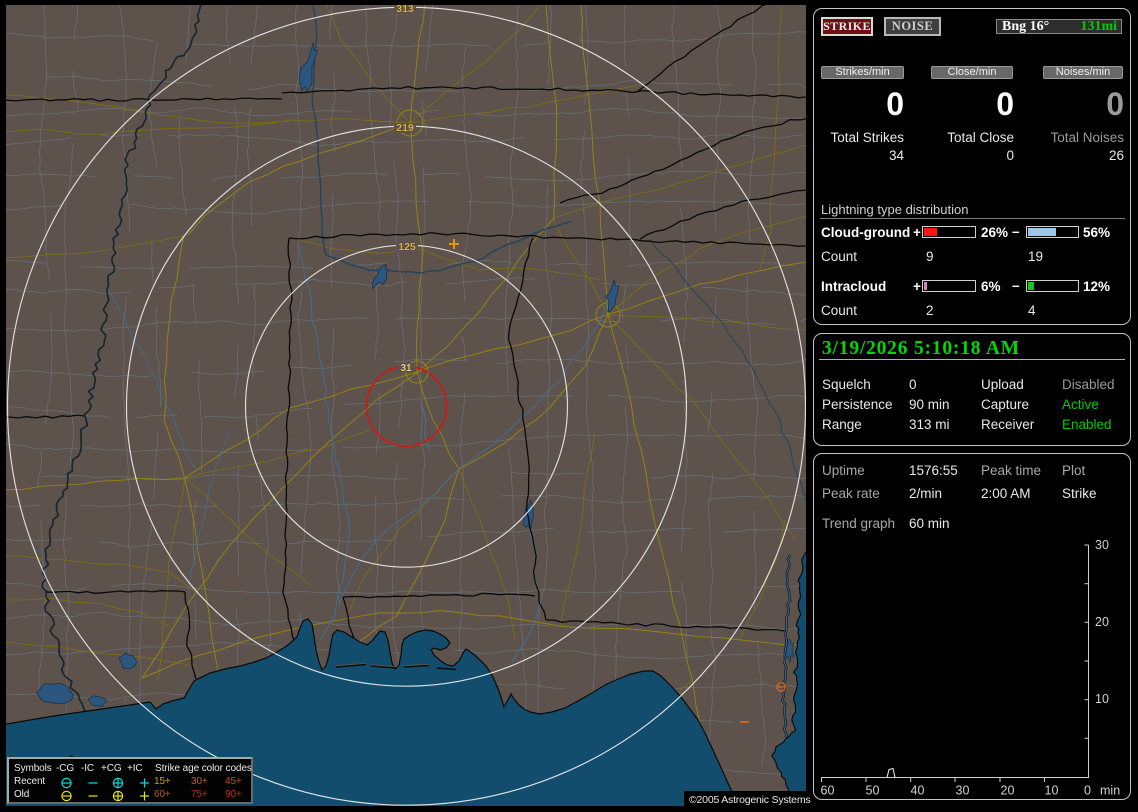 Image resolution: width=1138 pixels, height=812 pixels. Describe the element at coordinates (405, 128) in the screenshot. I see `svg-text: 219` at that location.